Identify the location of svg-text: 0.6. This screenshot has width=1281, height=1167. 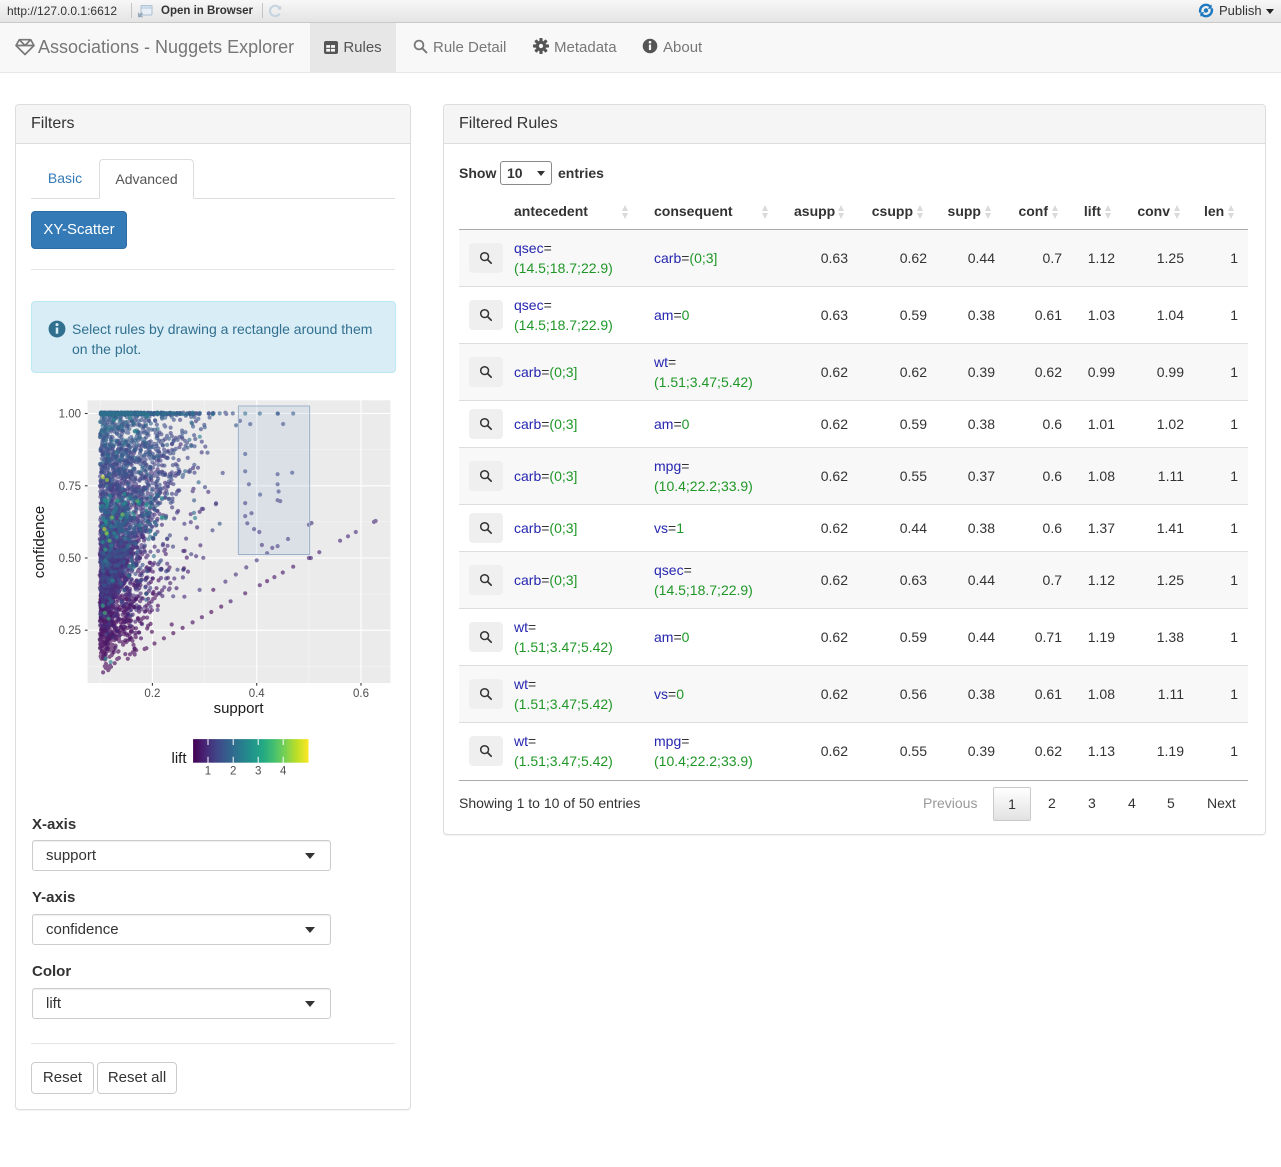
(361, 694).